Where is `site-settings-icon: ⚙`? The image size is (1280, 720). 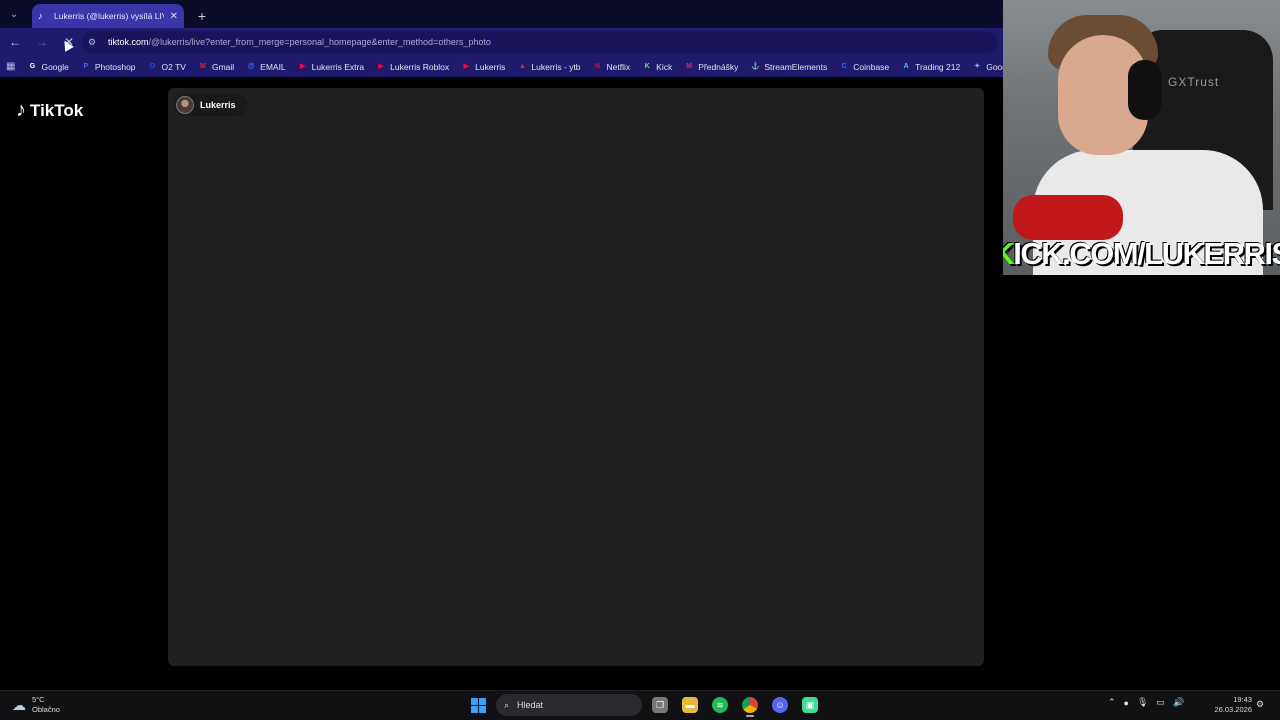 site-settings-icon: ⚙ is located at coordinates (95, 42).